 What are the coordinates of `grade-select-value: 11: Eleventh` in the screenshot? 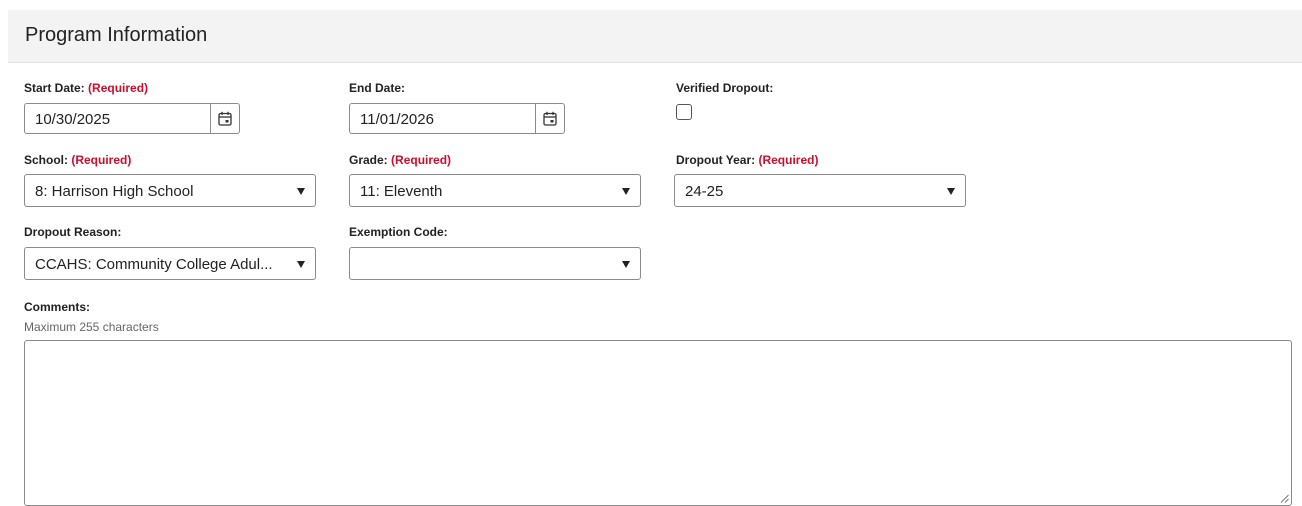 It's located at (401, 191).